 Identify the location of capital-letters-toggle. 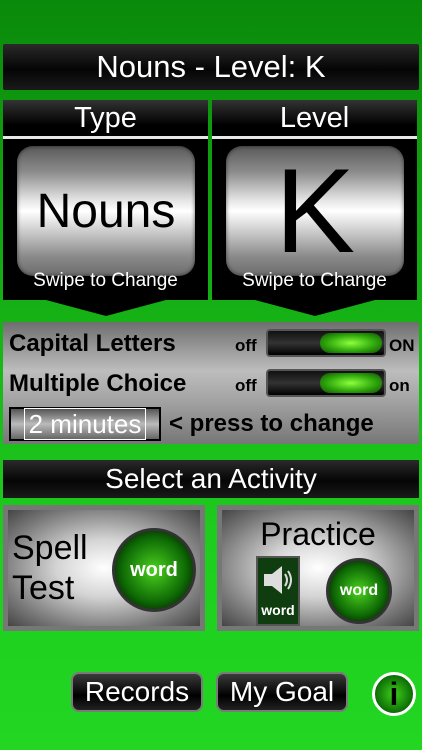
(326, 343).